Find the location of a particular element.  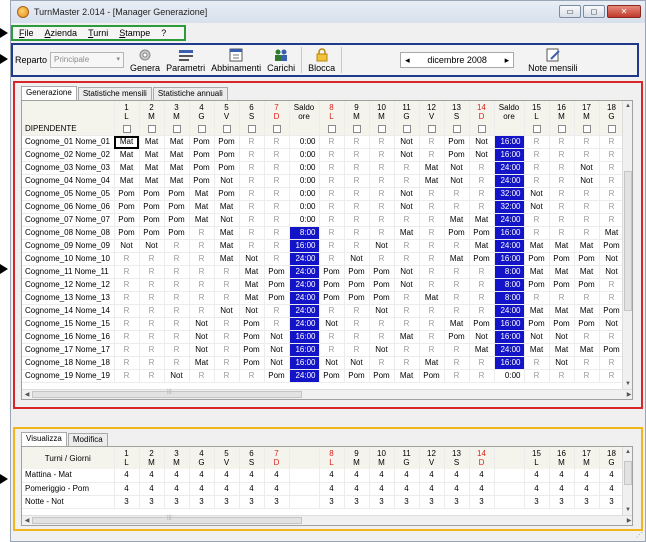

abbinamenti-button: Abbinamenti is located at coordinates (236, 60).